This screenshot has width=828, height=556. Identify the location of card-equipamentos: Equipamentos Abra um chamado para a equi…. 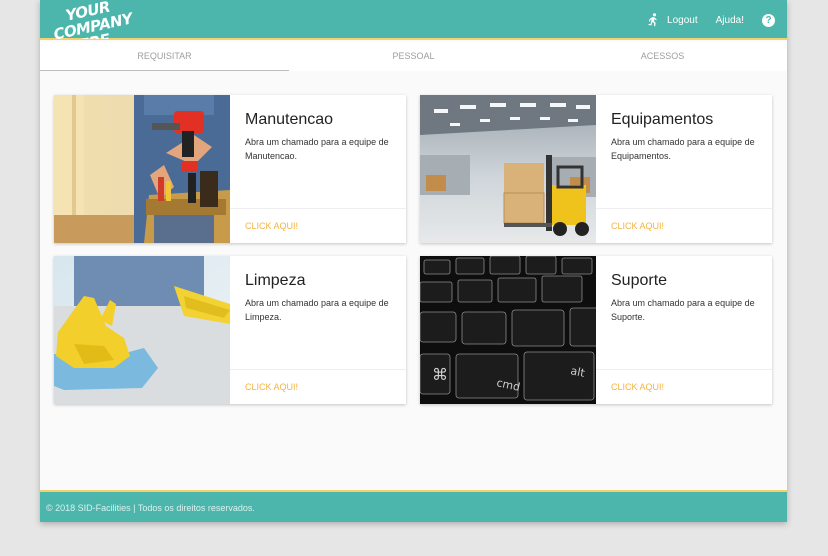
(596, 169).